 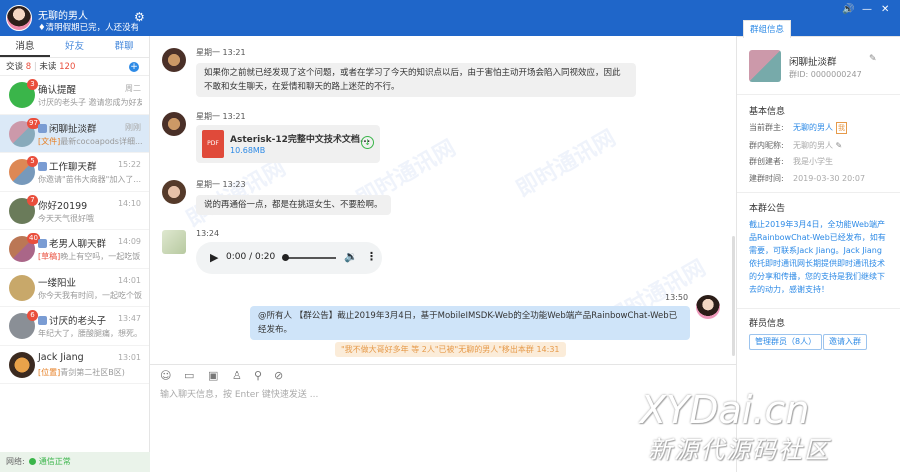 What do you see at coordinates (129, 203) in the screenshot?
I see `conversation-time: 14:10` at bounding box center [129, 203].